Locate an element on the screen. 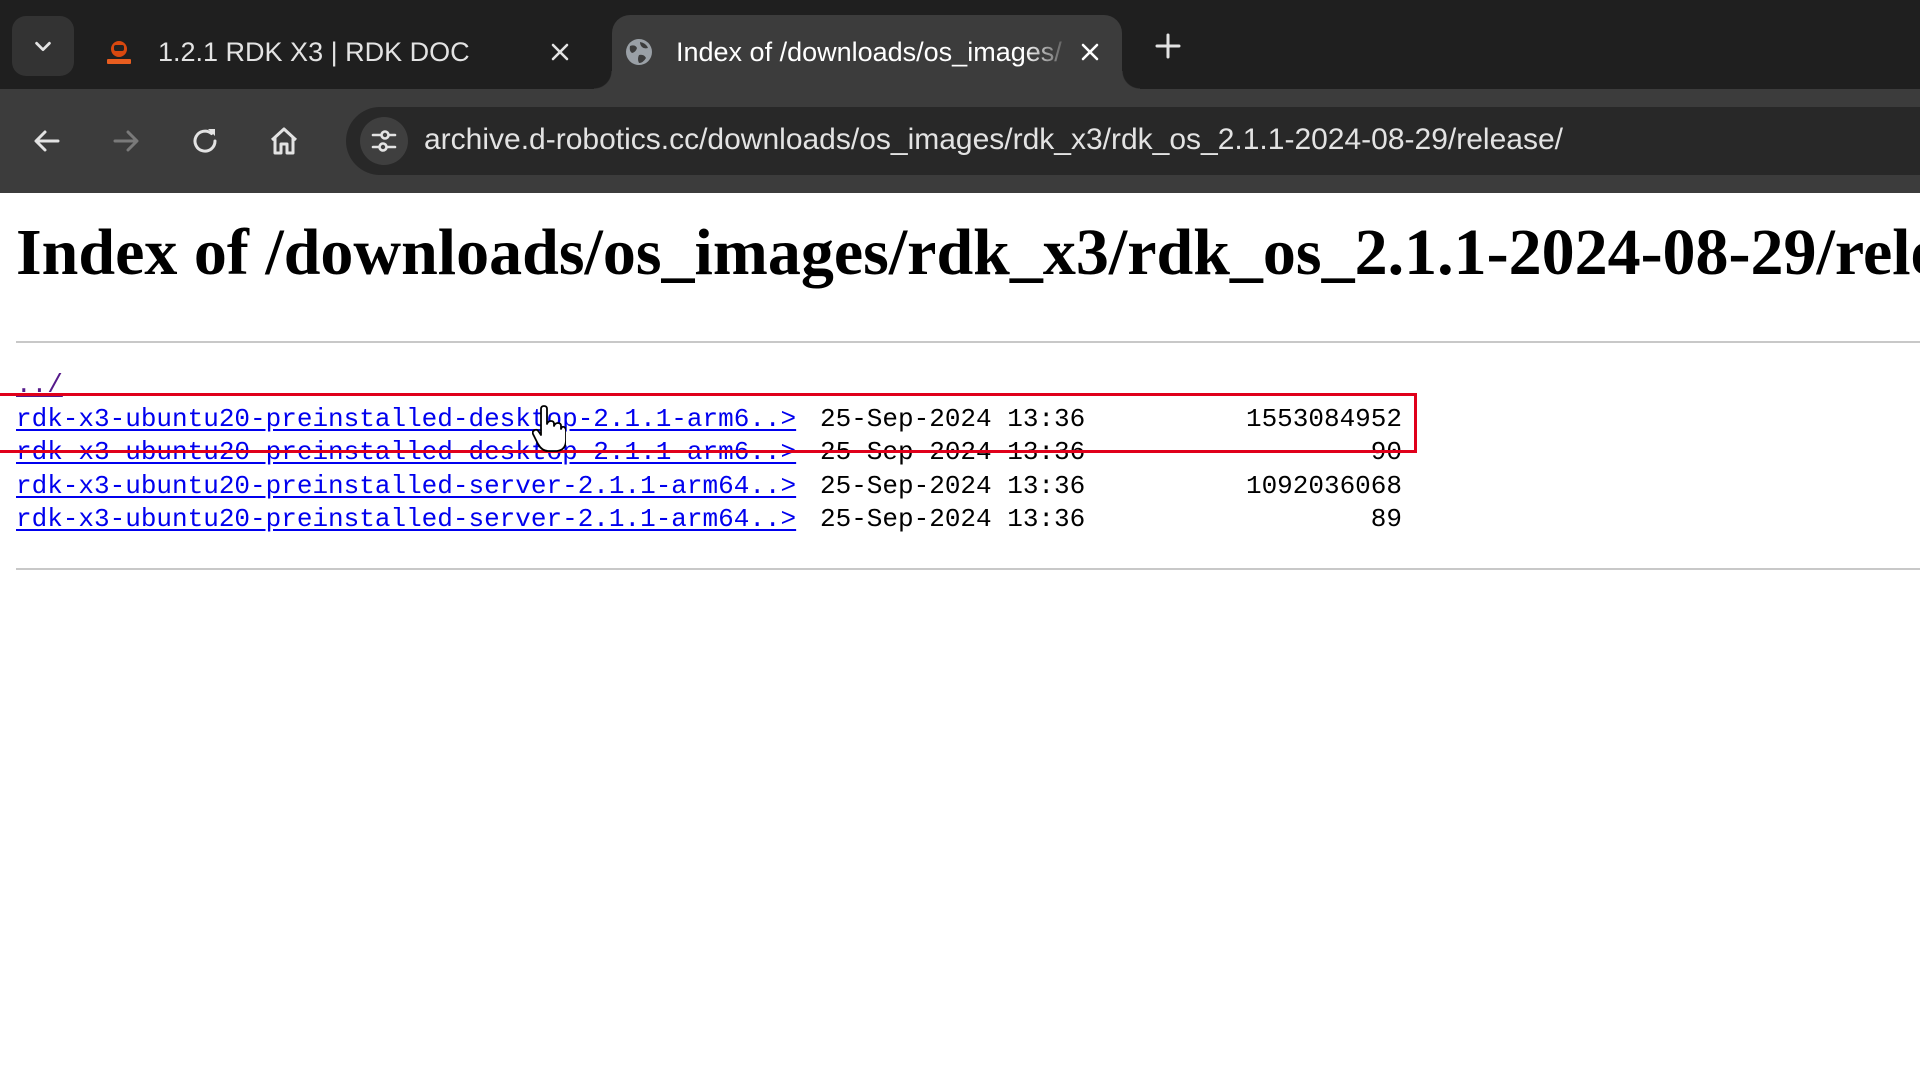 This screenshot has height=1080, width=1920. highlight-annotation-box is located at coordinates (708, 423).